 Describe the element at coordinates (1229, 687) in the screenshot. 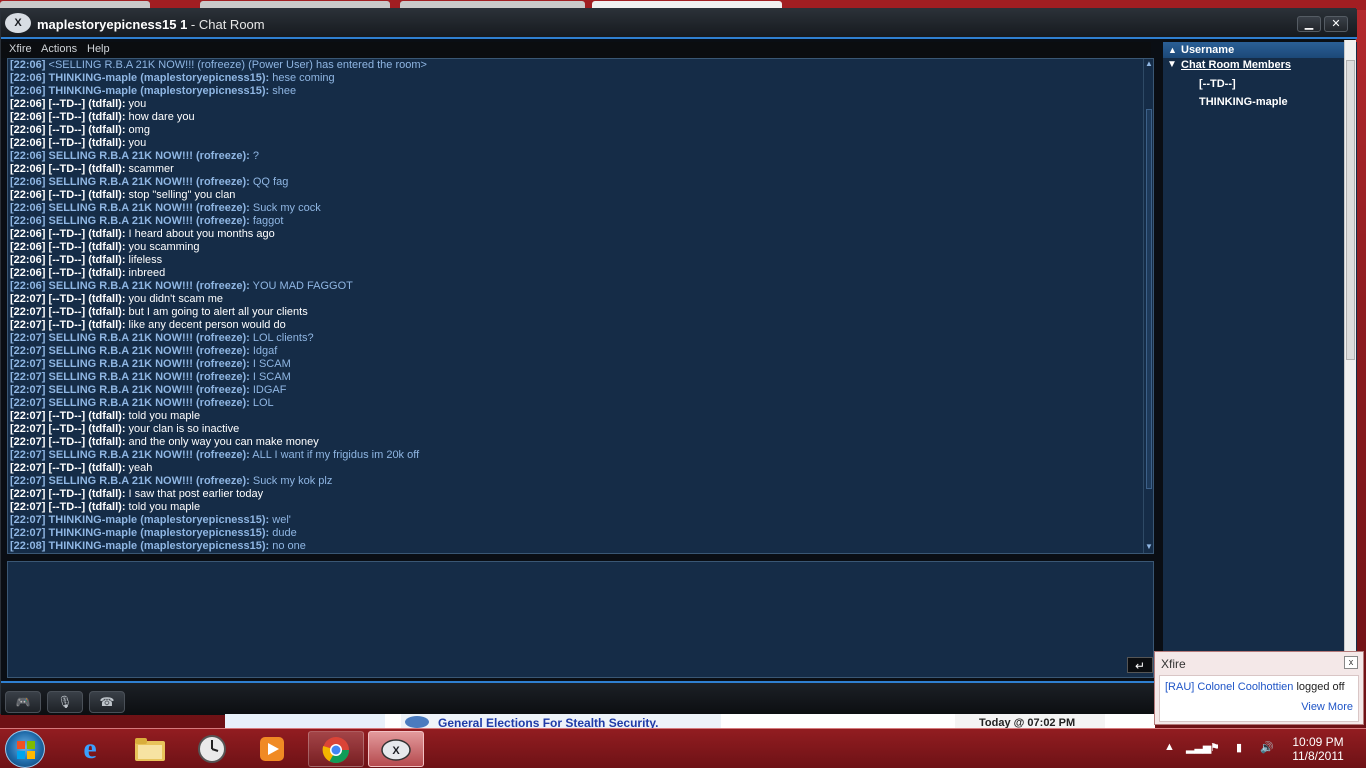

I see `notification-user-link: [RAU] Colonel Coolhottien` at that location.